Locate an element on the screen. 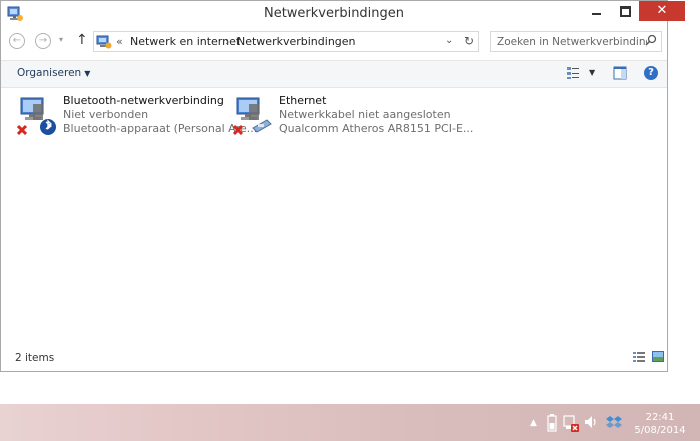 Image resolution: width=700 pixels, height=441 pixels. organize-label: Organiseren is located at coordinates (49, 73).